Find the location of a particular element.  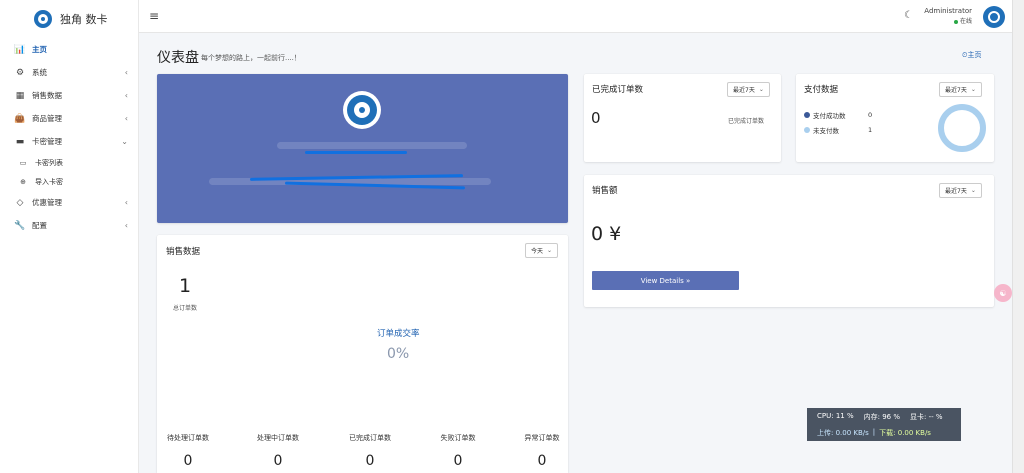

breadcrumb-home-link: ⏲主页 is located at coordinates (971, 55).